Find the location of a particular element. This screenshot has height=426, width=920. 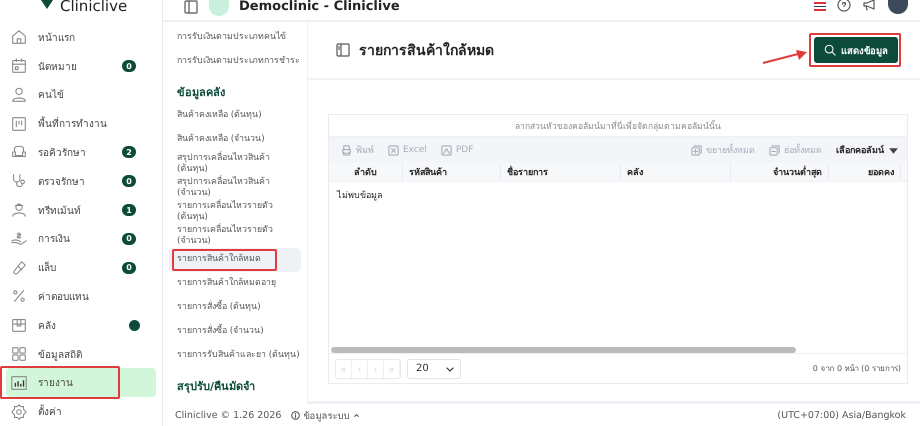

column-header: ลำดับ is located at coordinates (366, 172).